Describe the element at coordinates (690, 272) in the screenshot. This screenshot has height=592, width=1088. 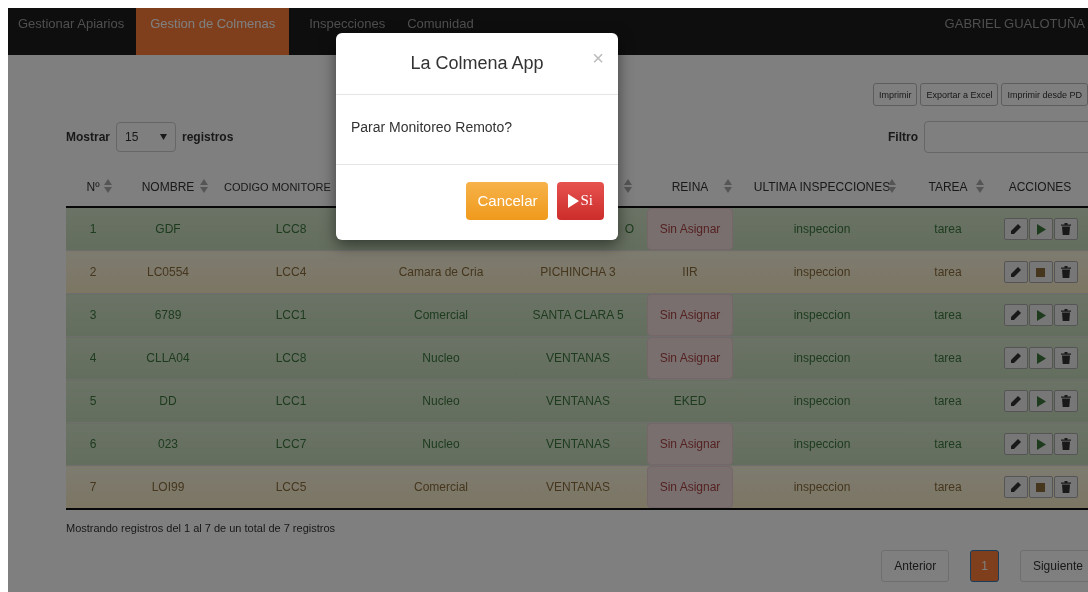
I see `table-cell: IIR` at that location.